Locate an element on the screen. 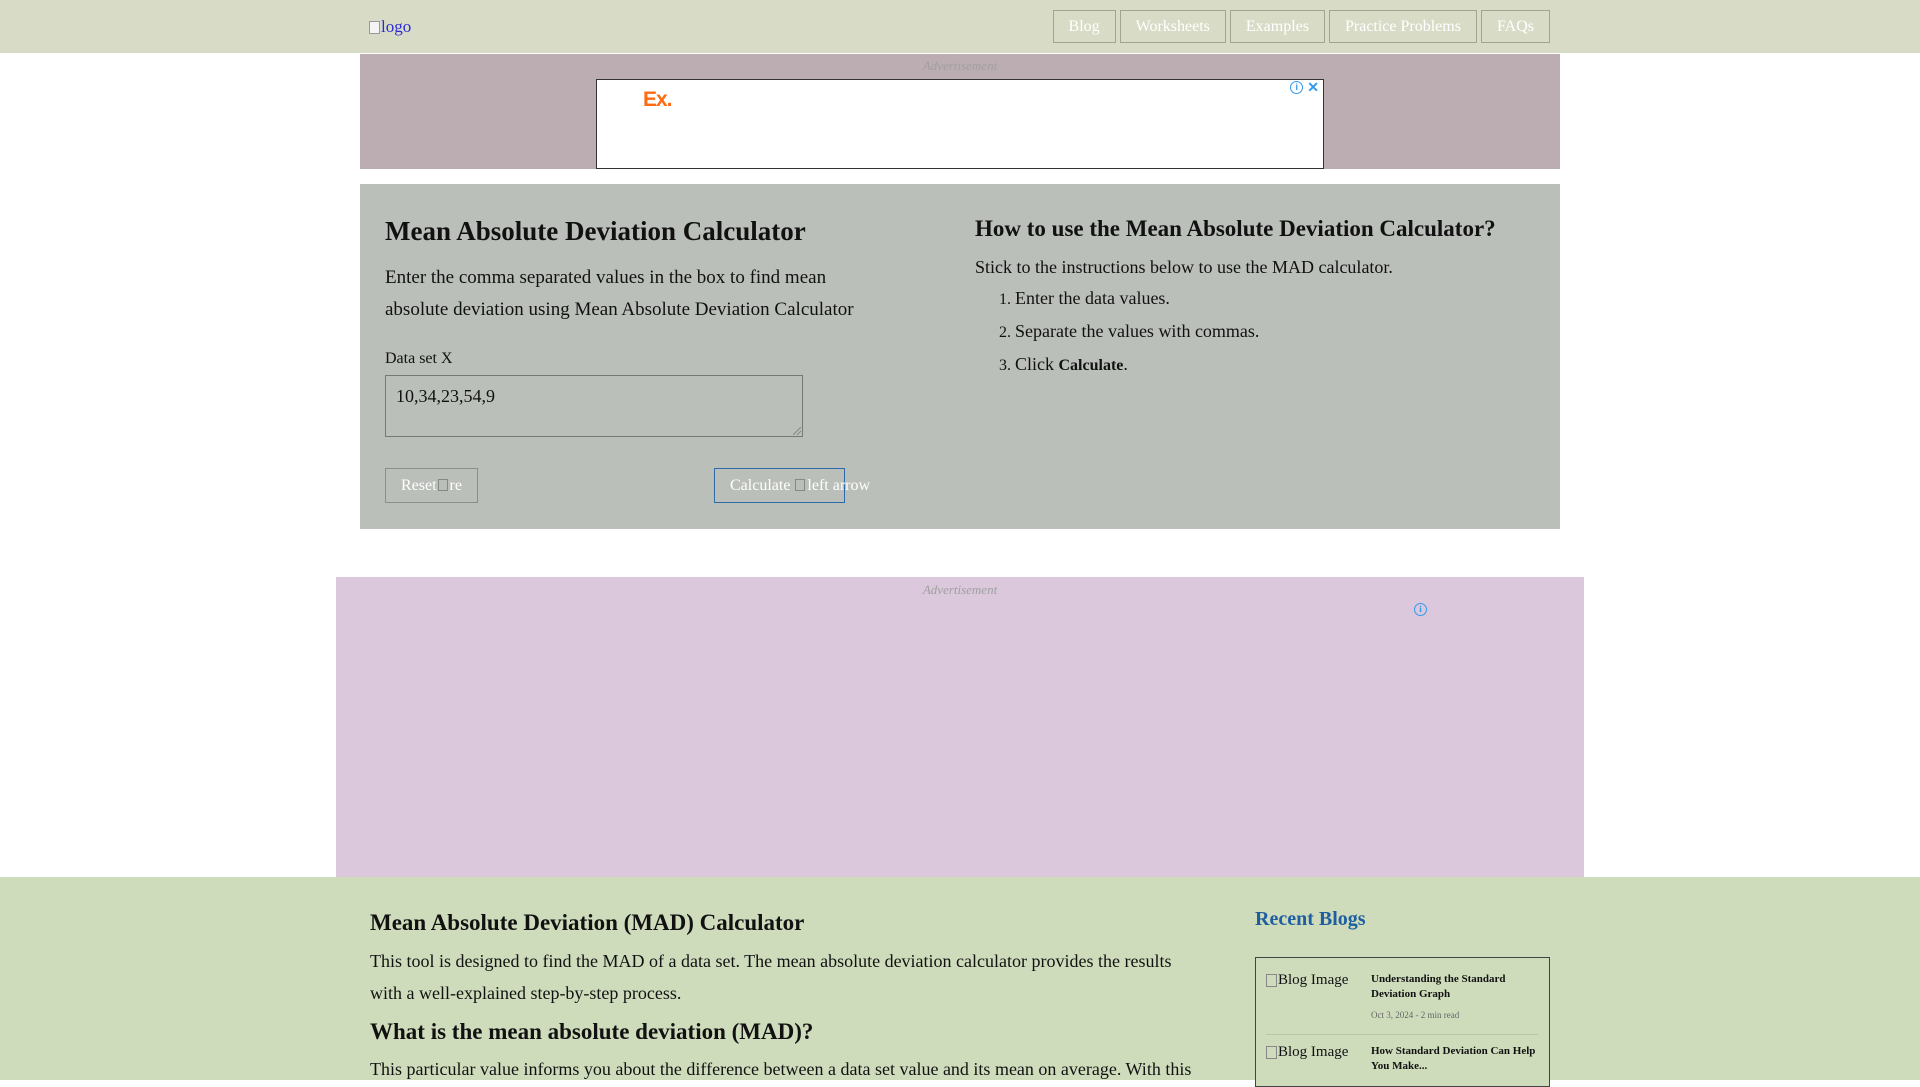 The height and width of the screenshot is (1087, 1920). resize-grip-icon is located at coordinates (797, 431).